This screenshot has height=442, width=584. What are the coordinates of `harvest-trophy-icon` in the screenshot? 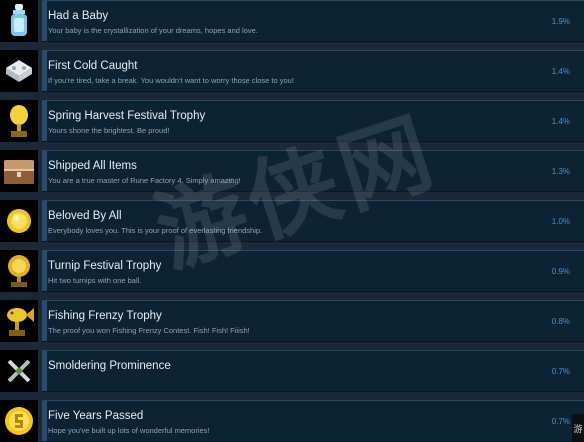 It's located at (19, 121).